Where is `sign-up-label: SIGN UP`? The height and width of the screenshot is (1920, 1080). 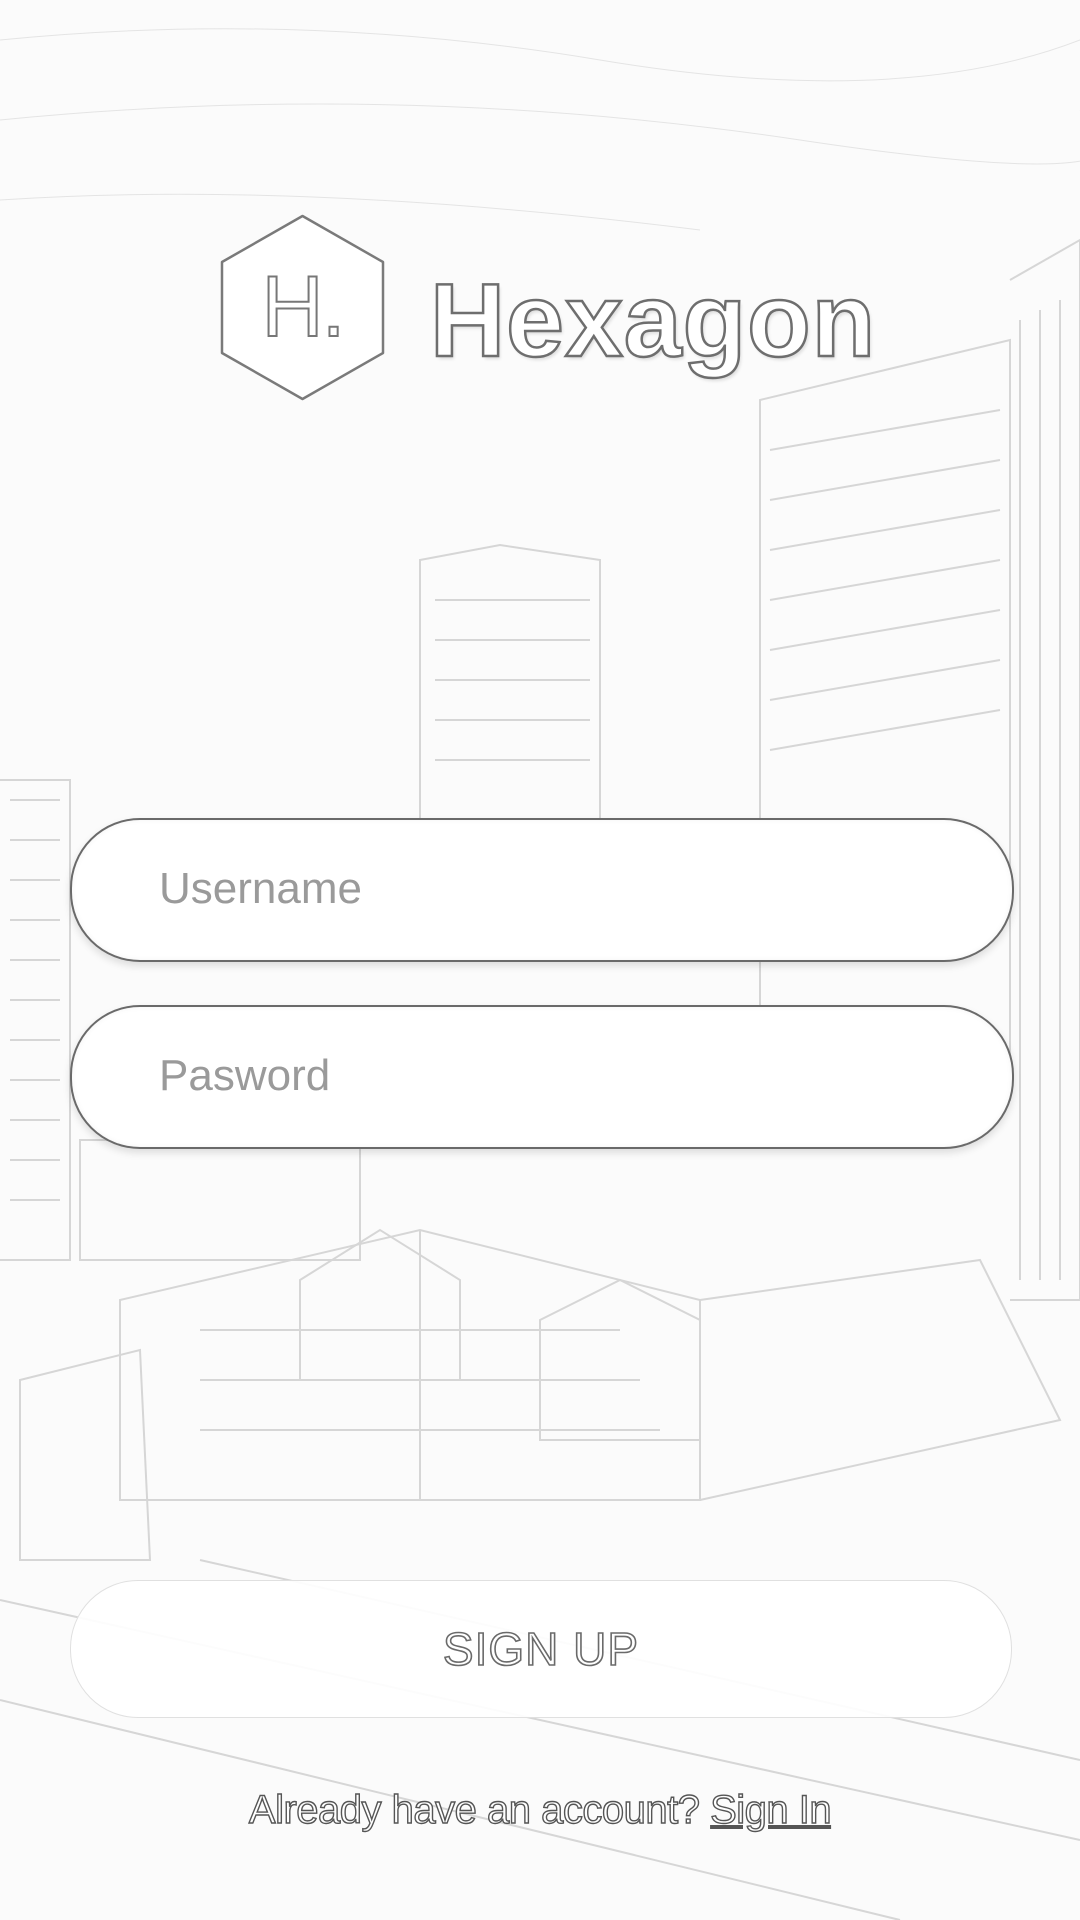 sign-up-label: SIGN UP is located at coordinates (541, 1649).